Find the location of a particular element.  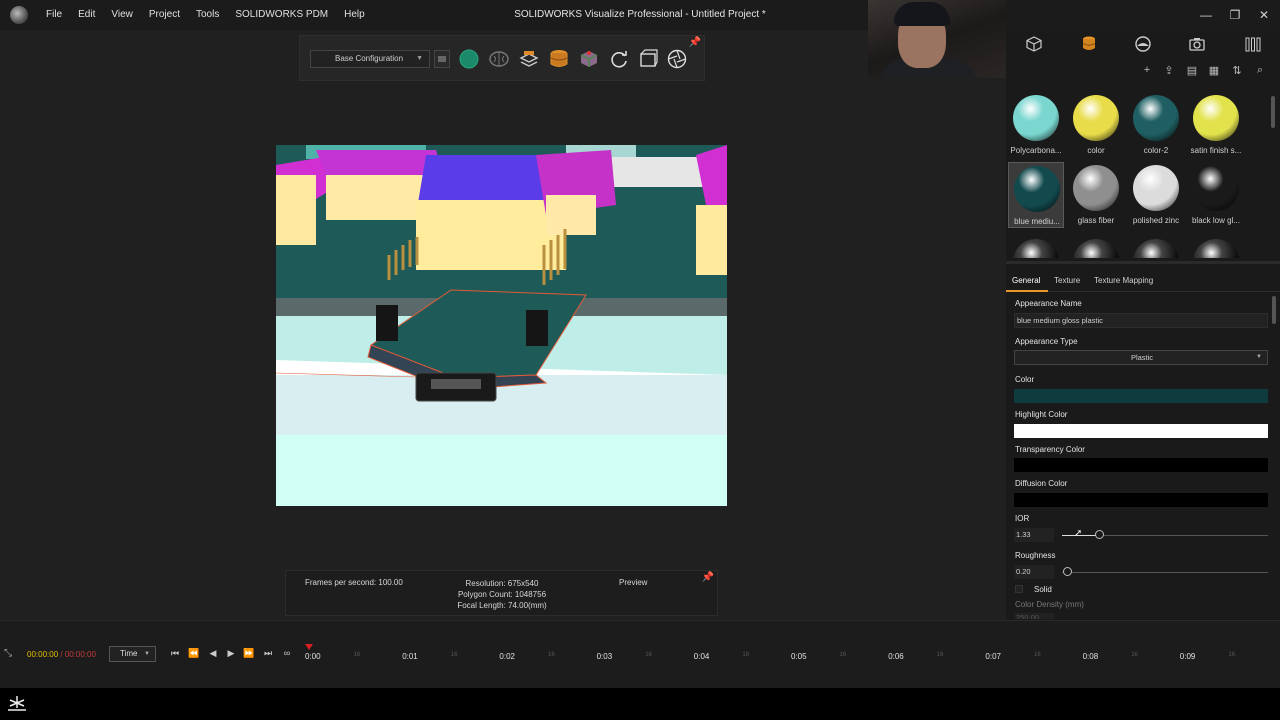

tab-general: General is located at coordinates (1026, 280).